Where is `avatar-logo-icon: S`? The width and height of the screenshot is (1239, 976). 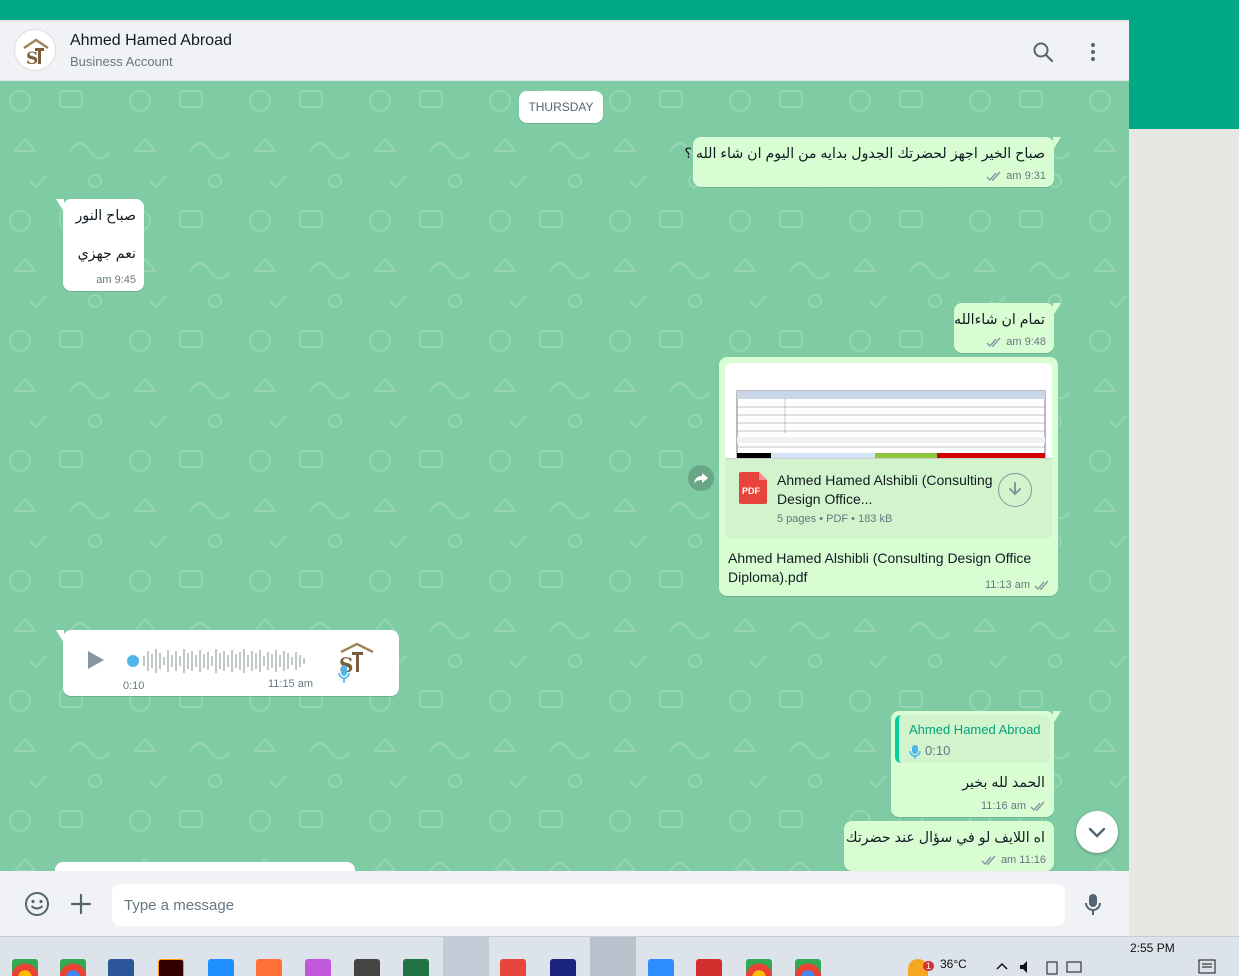 avatar-logo-icon: S is located at coordinates (36, 53).